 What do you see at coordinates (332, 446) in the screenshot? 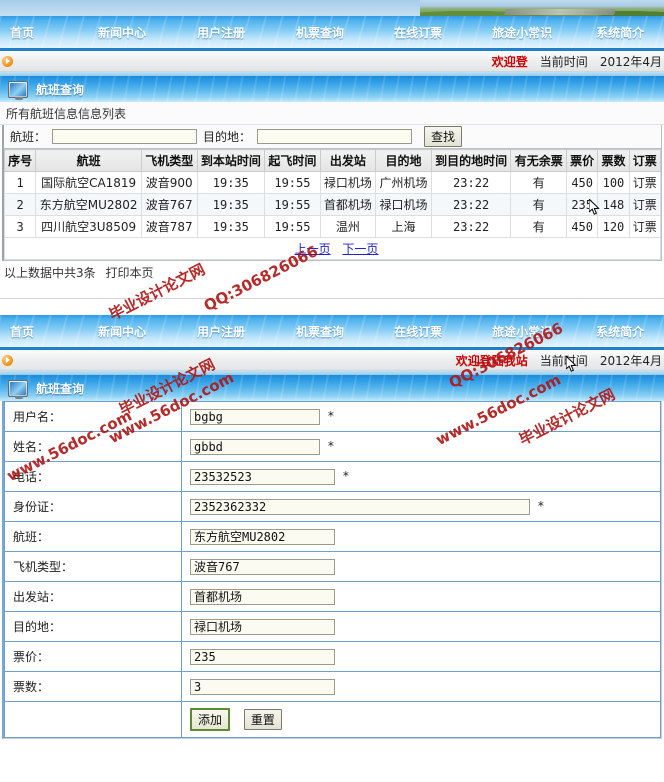
I see `form-row-name: 姓名： *` at bounding box center [332, 446].